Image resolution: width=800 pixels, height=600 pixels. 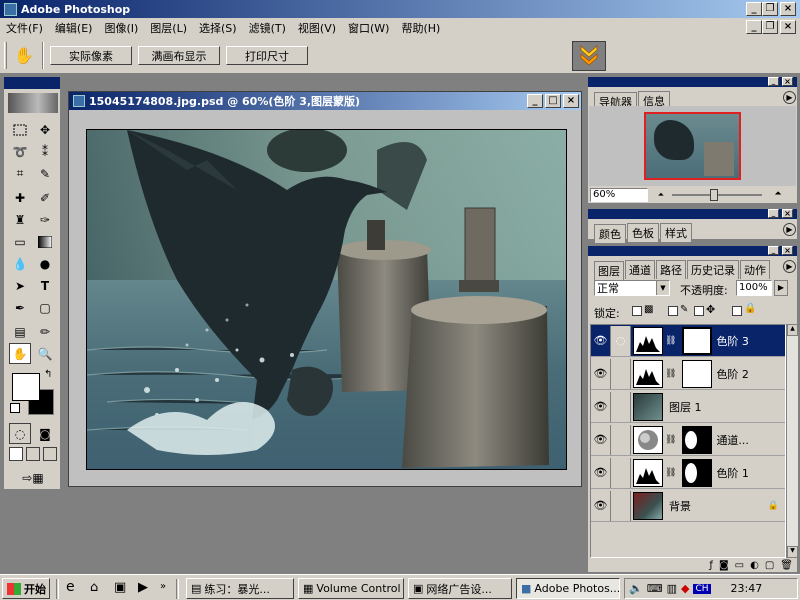 I want to click on menu-view: 视图(V), so click(x=317, y=28).